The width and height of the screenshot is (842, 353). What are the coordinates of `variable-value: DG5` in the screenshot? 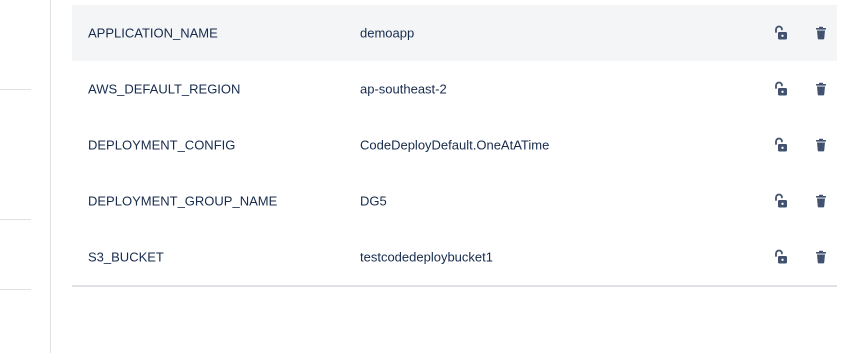 It's located at (373, 201).